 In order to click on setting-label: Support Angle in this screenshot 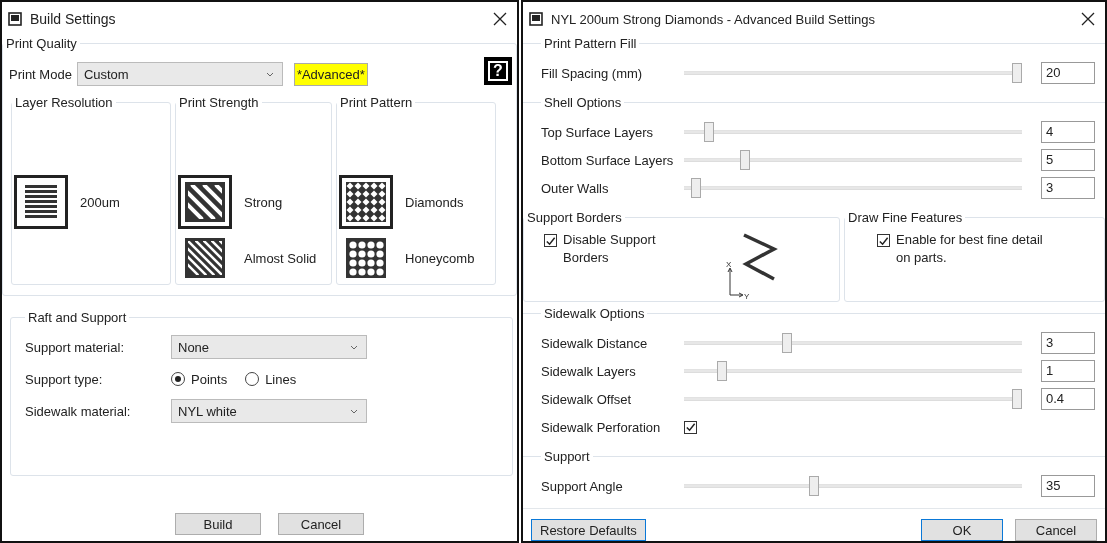, I will do `click(582, 486)`.